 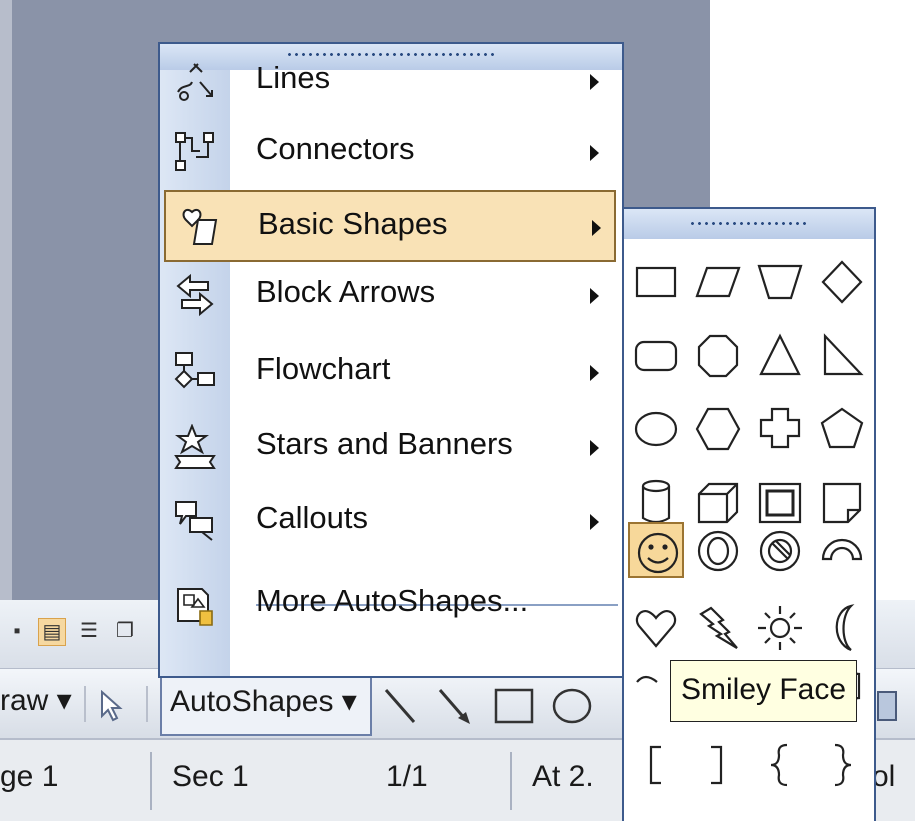 I want to click on shape-diamond, so click(x=842, y=281).